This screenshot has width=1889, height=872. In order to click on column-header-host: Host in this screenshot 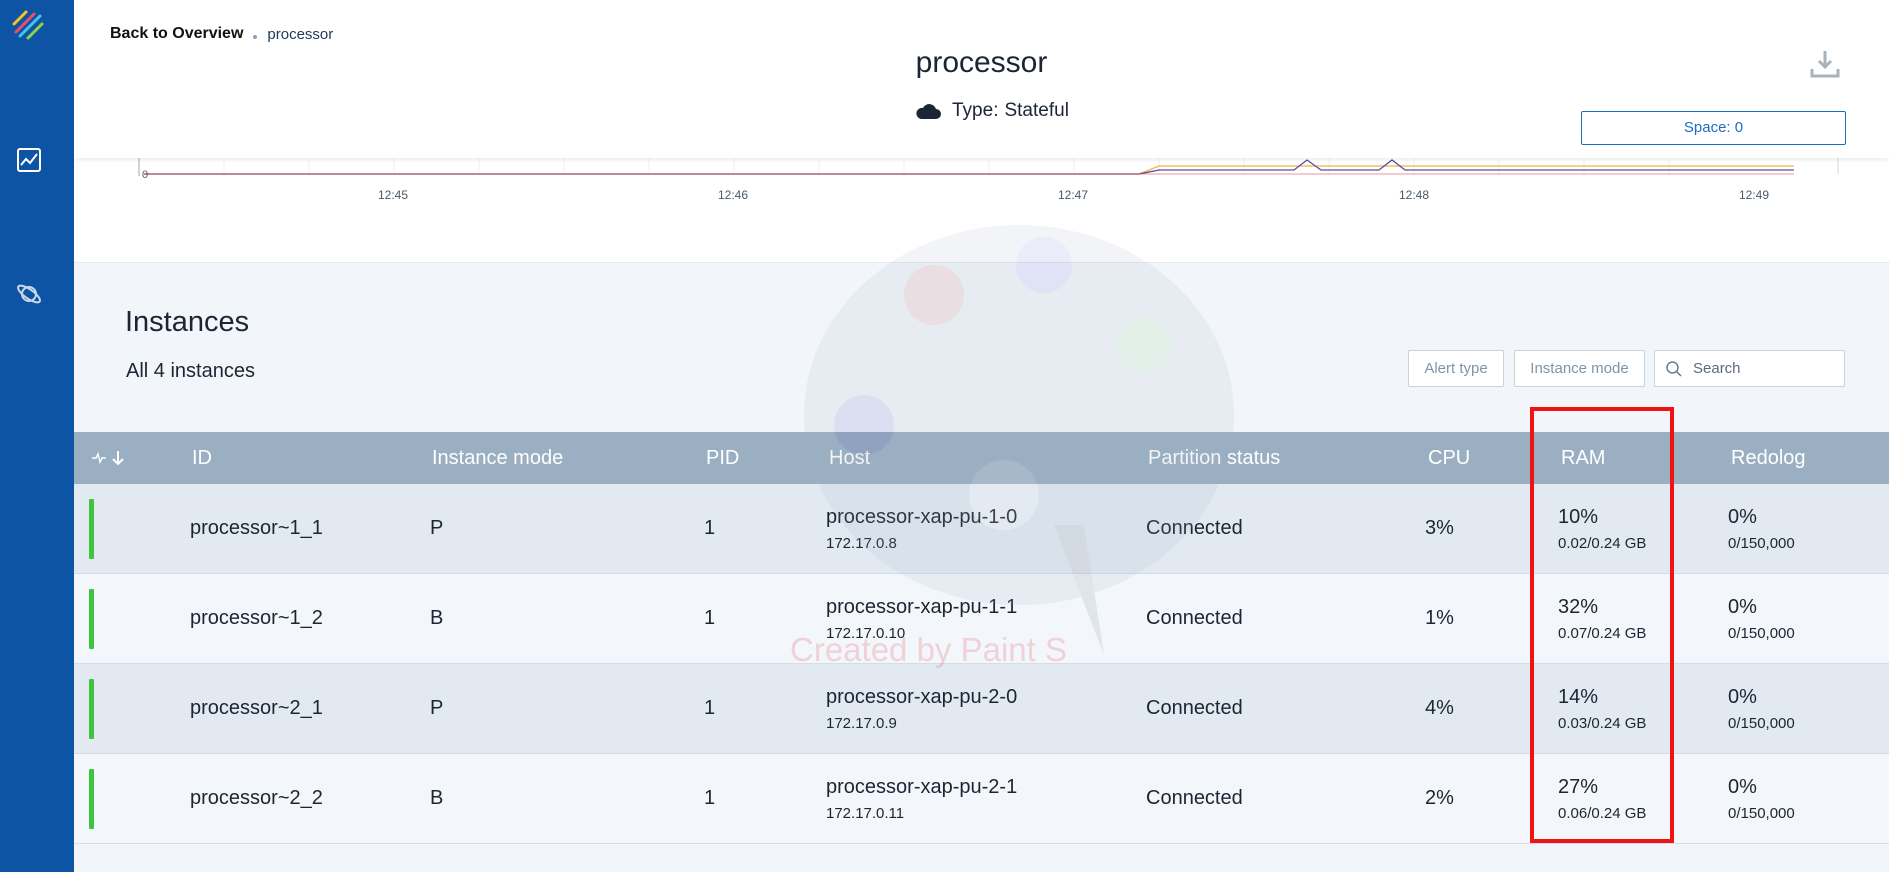, I will do `click(849, 458)`.